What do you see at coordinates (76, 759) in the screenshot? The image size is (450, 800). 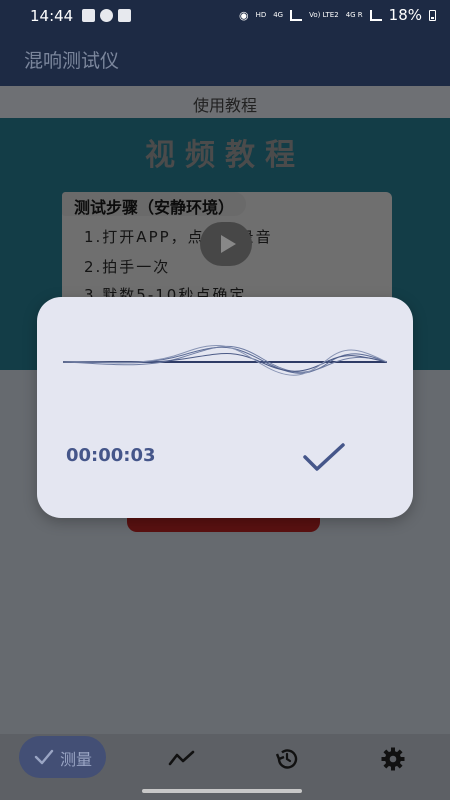 I see `nav-measure-label: 测量` at bounding box center [76, 759].